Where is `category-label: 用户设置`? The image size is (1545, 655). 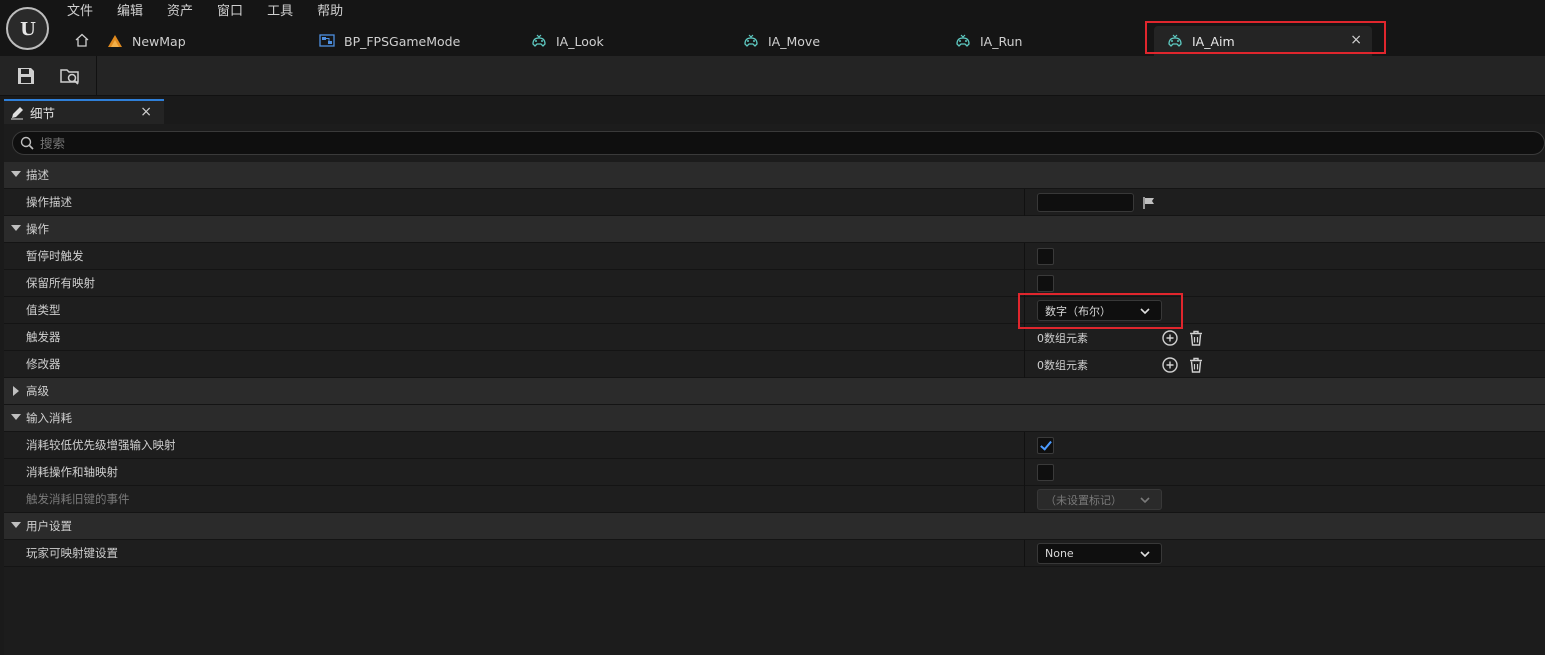 category-label: 用户设置 is located at coordinates (49, 526).